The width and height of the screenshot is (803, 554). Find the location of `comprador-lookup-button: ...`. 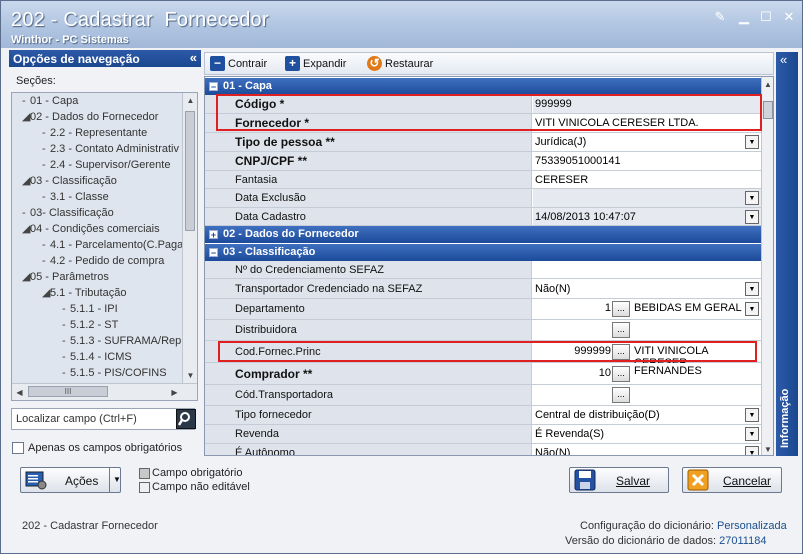

comprador-lookup-button: ... is located at coordinates (621, 373).